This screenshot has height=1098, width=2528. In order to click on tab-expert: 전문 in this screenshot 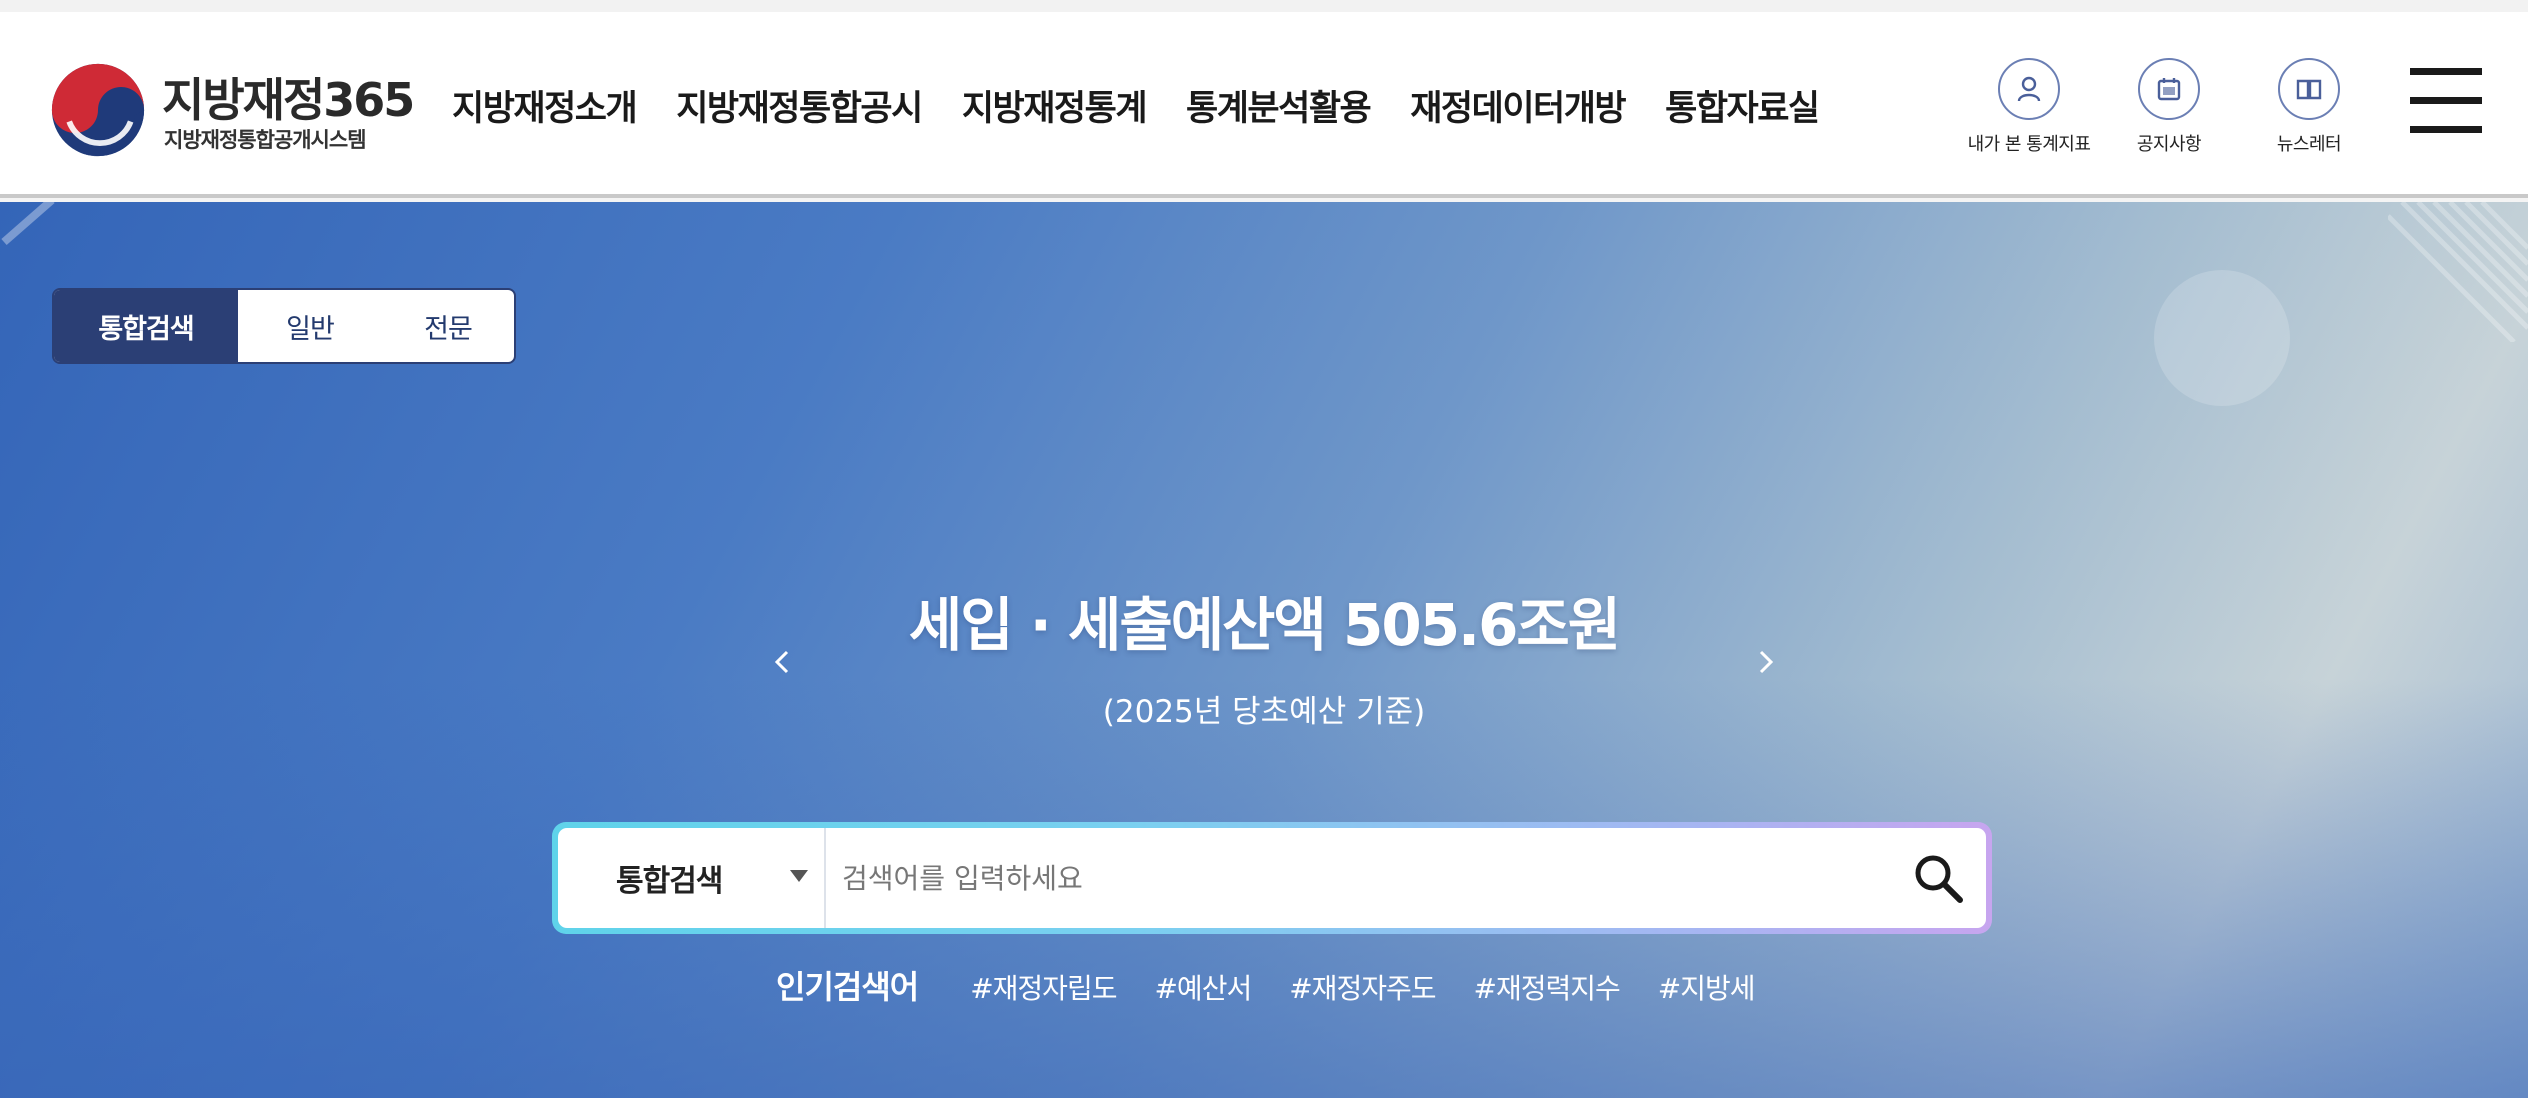, I will do `click(448, 326)`.